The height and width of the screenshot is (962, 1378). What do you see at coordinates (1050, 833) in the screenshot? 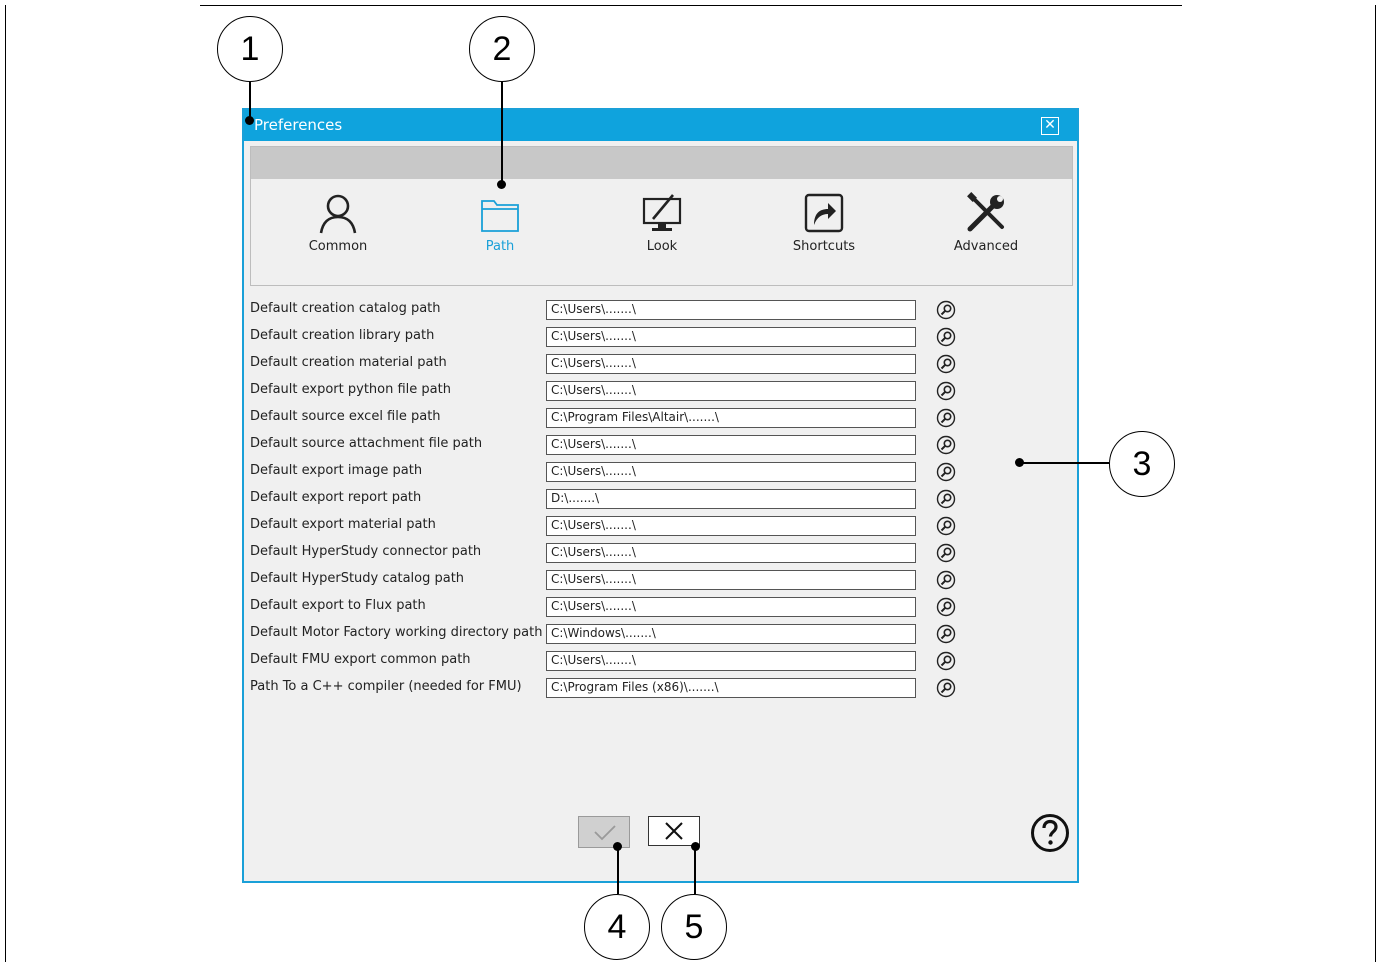
I see `help-icon` at bounding box center [1050, 833].